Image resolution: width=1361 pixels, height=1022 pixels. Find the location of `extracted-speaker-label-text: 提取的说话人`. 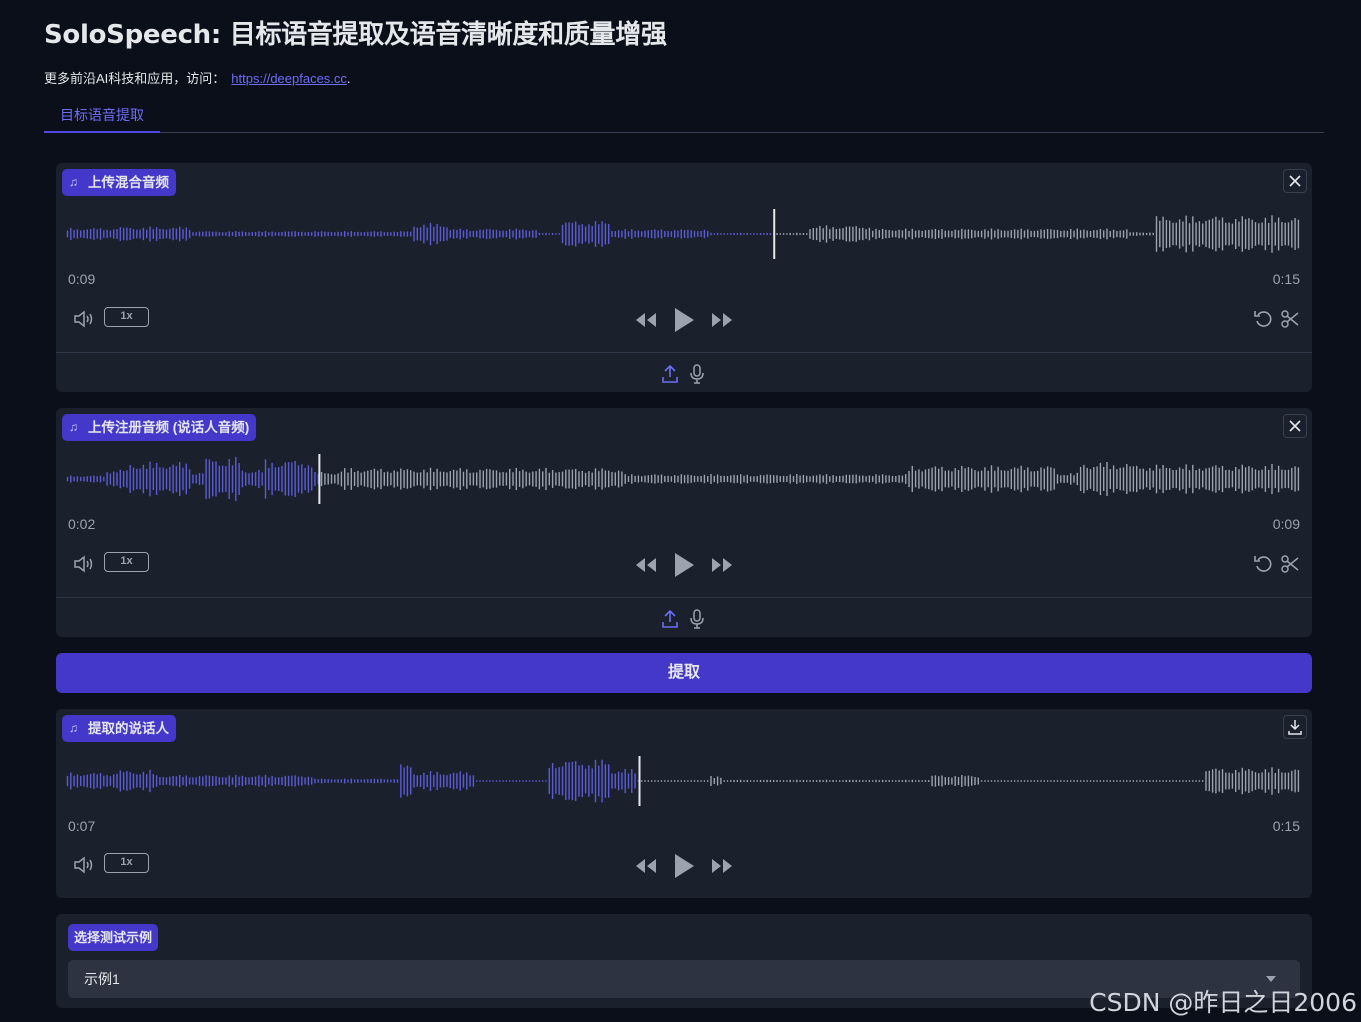

extracted-speaker-label-text: 提取的说话人 is located at coordinates (128, 728).